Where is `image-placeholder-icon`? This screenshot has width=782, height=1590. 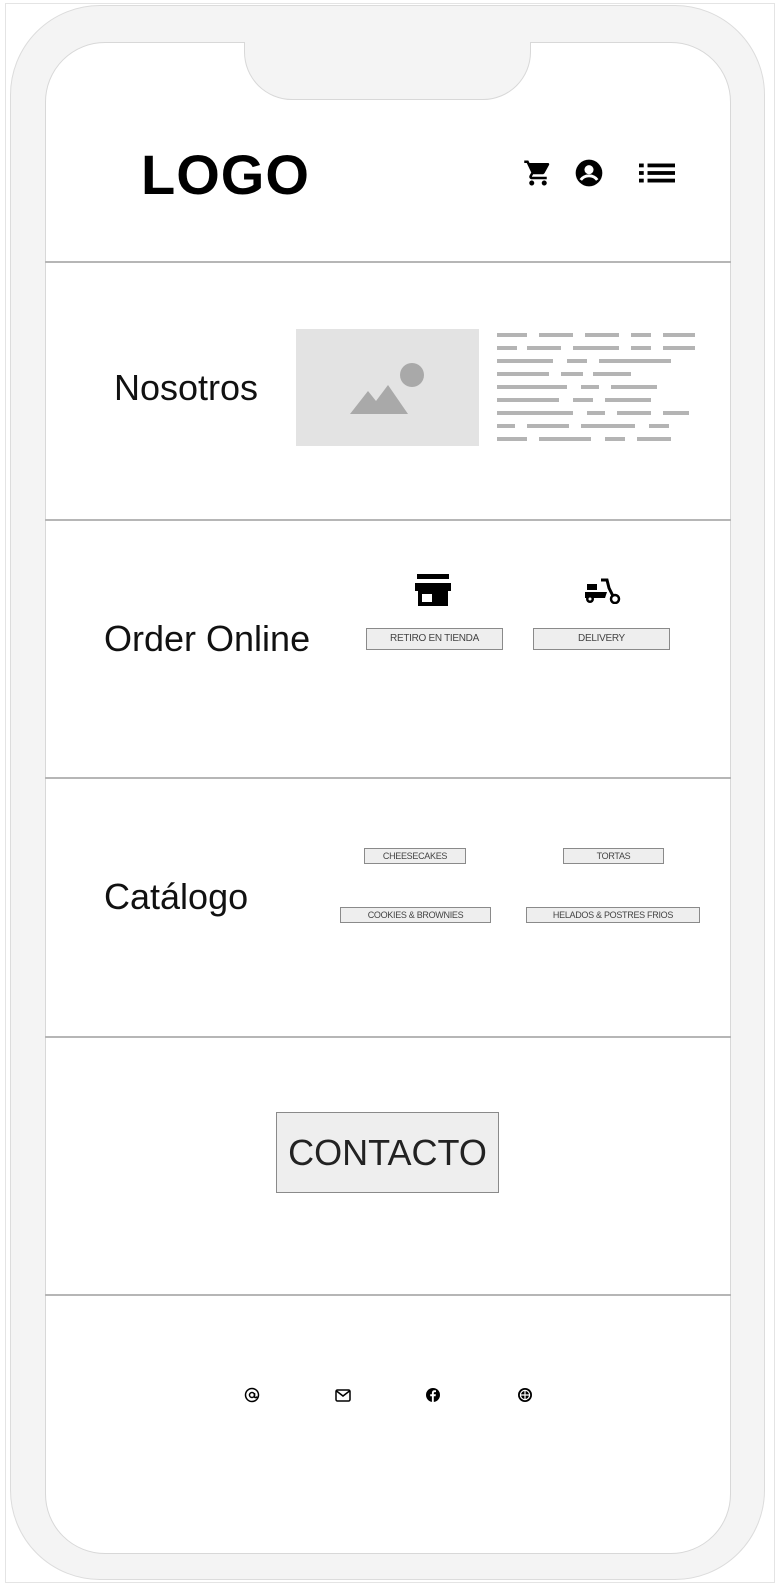 image-placeholder-icon is located at coordinates (387, 388).